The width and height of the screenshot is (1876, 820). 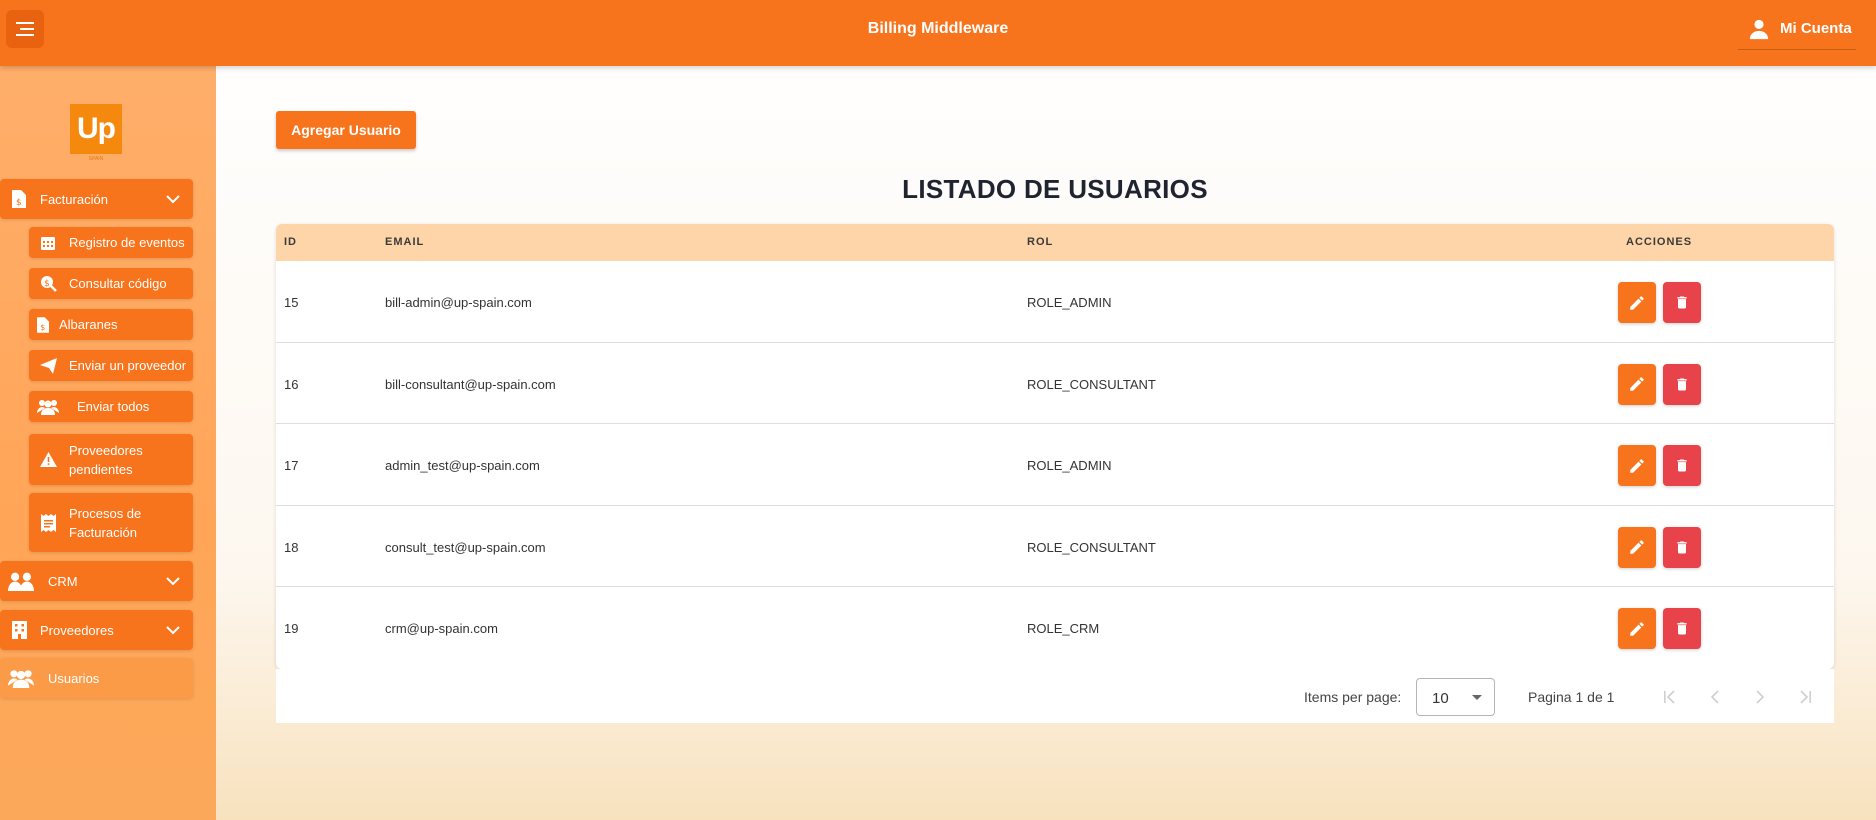 What do you see at coordinates (48, 243) in the screenshot?
I see `calendar-icon` at bounding box center [48, 243].